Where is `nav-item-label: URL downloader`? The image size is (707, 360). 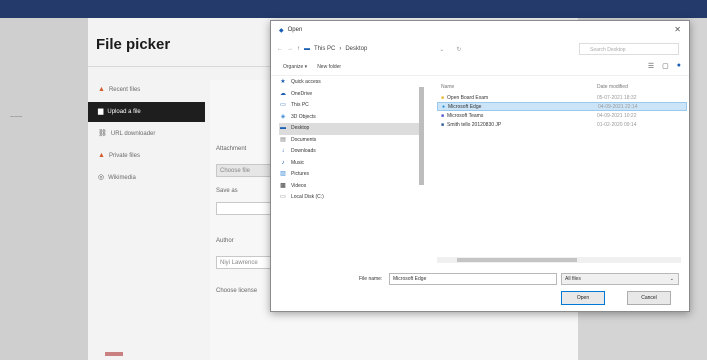
nav-item-label: URL downloader is located at coordinates (133, 134).